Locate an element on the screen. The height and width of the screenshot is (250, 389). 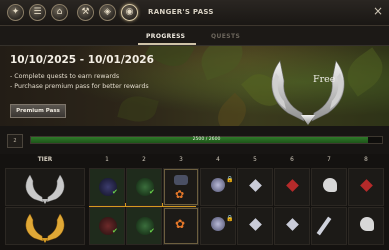
column-header: 2 is located at coordinates (144, 160).